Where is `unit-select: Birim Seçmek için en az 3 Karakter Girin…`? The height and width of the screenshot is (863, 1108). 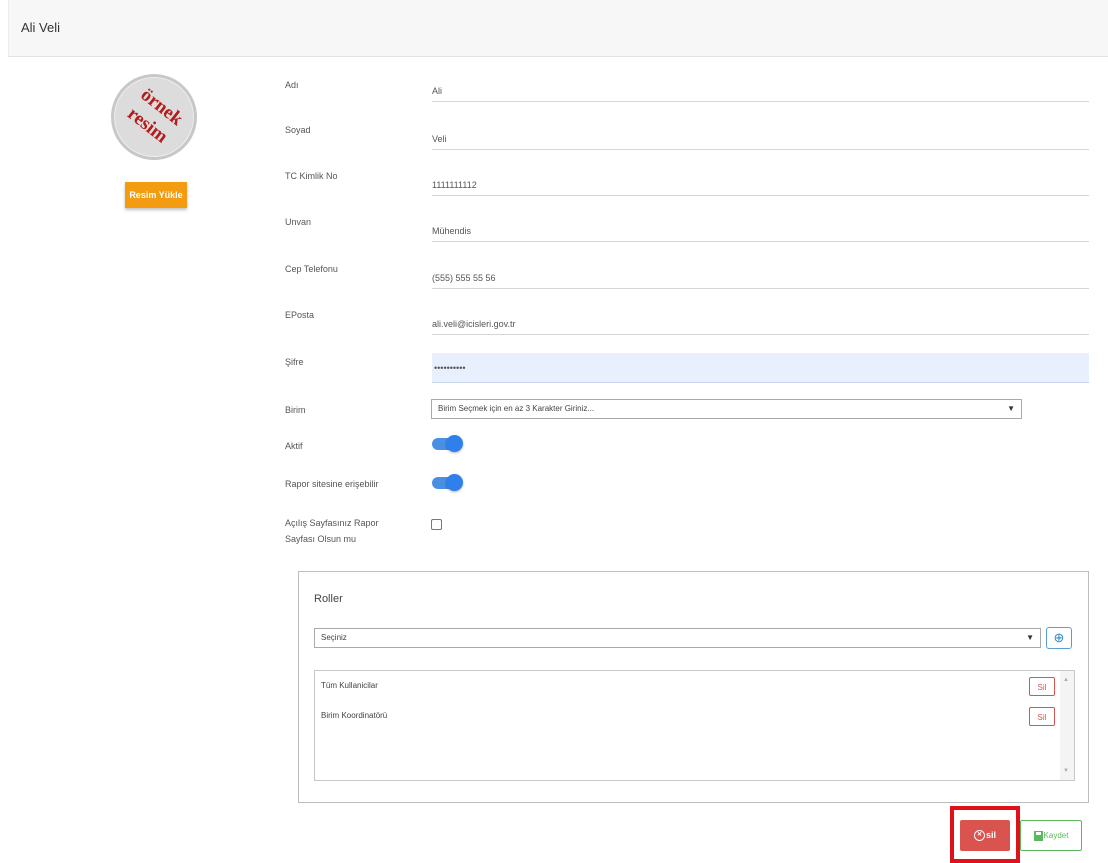
unit-select: Birim Seçmek için en az 3 Karakter Girin… is located at coordinates (726, 409).